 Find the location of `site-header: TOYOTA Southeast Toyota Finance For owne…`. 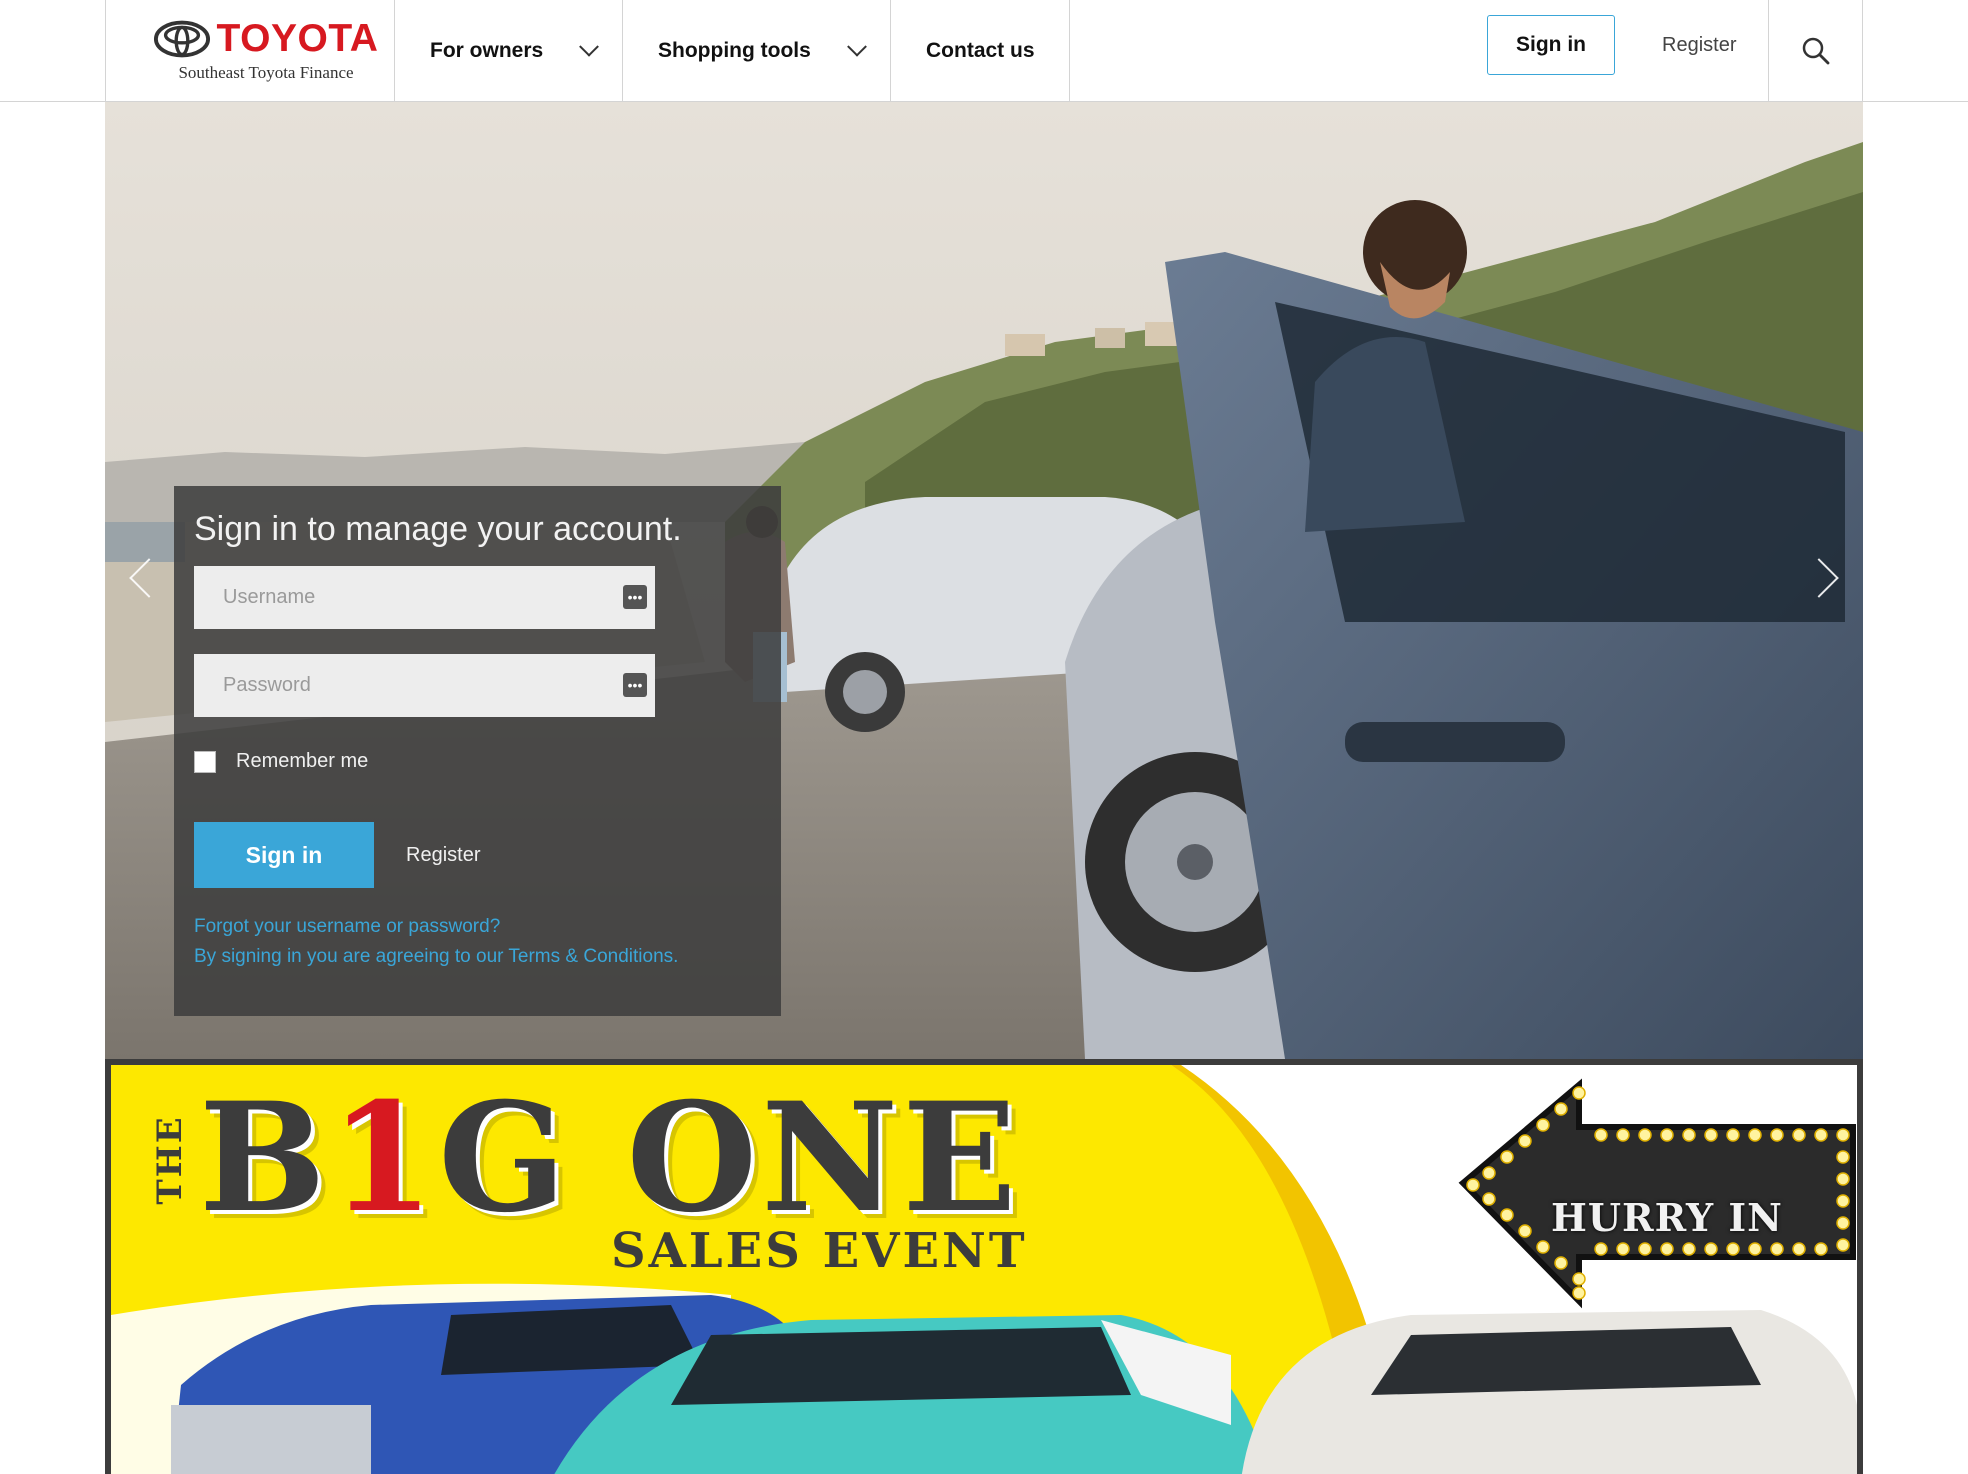

site-header: TOYOTA Southeast Toyota Finance For owne… is located at coordinates (984, 51).